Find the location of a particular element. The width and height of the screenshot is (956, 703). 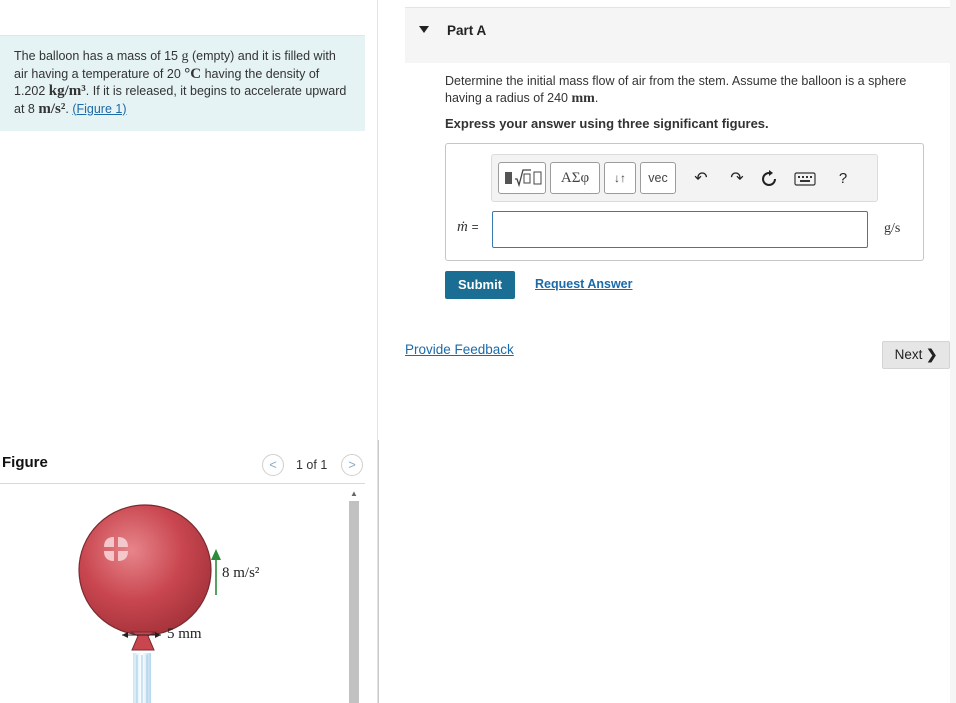

part-title: Part A is located at coordinates (467, 30).